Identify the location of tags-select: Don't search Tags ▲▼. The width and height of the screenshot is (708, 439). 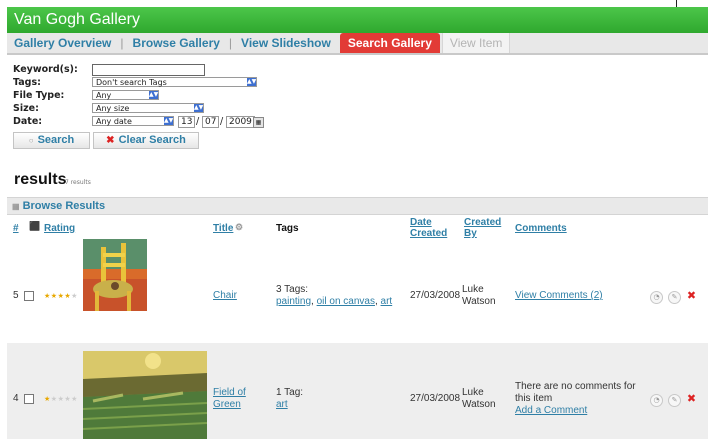
(174, 82).